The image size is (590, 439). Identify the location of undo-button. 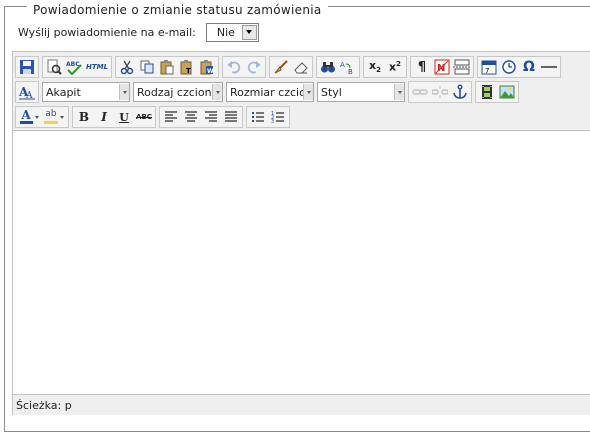
(234, 67).